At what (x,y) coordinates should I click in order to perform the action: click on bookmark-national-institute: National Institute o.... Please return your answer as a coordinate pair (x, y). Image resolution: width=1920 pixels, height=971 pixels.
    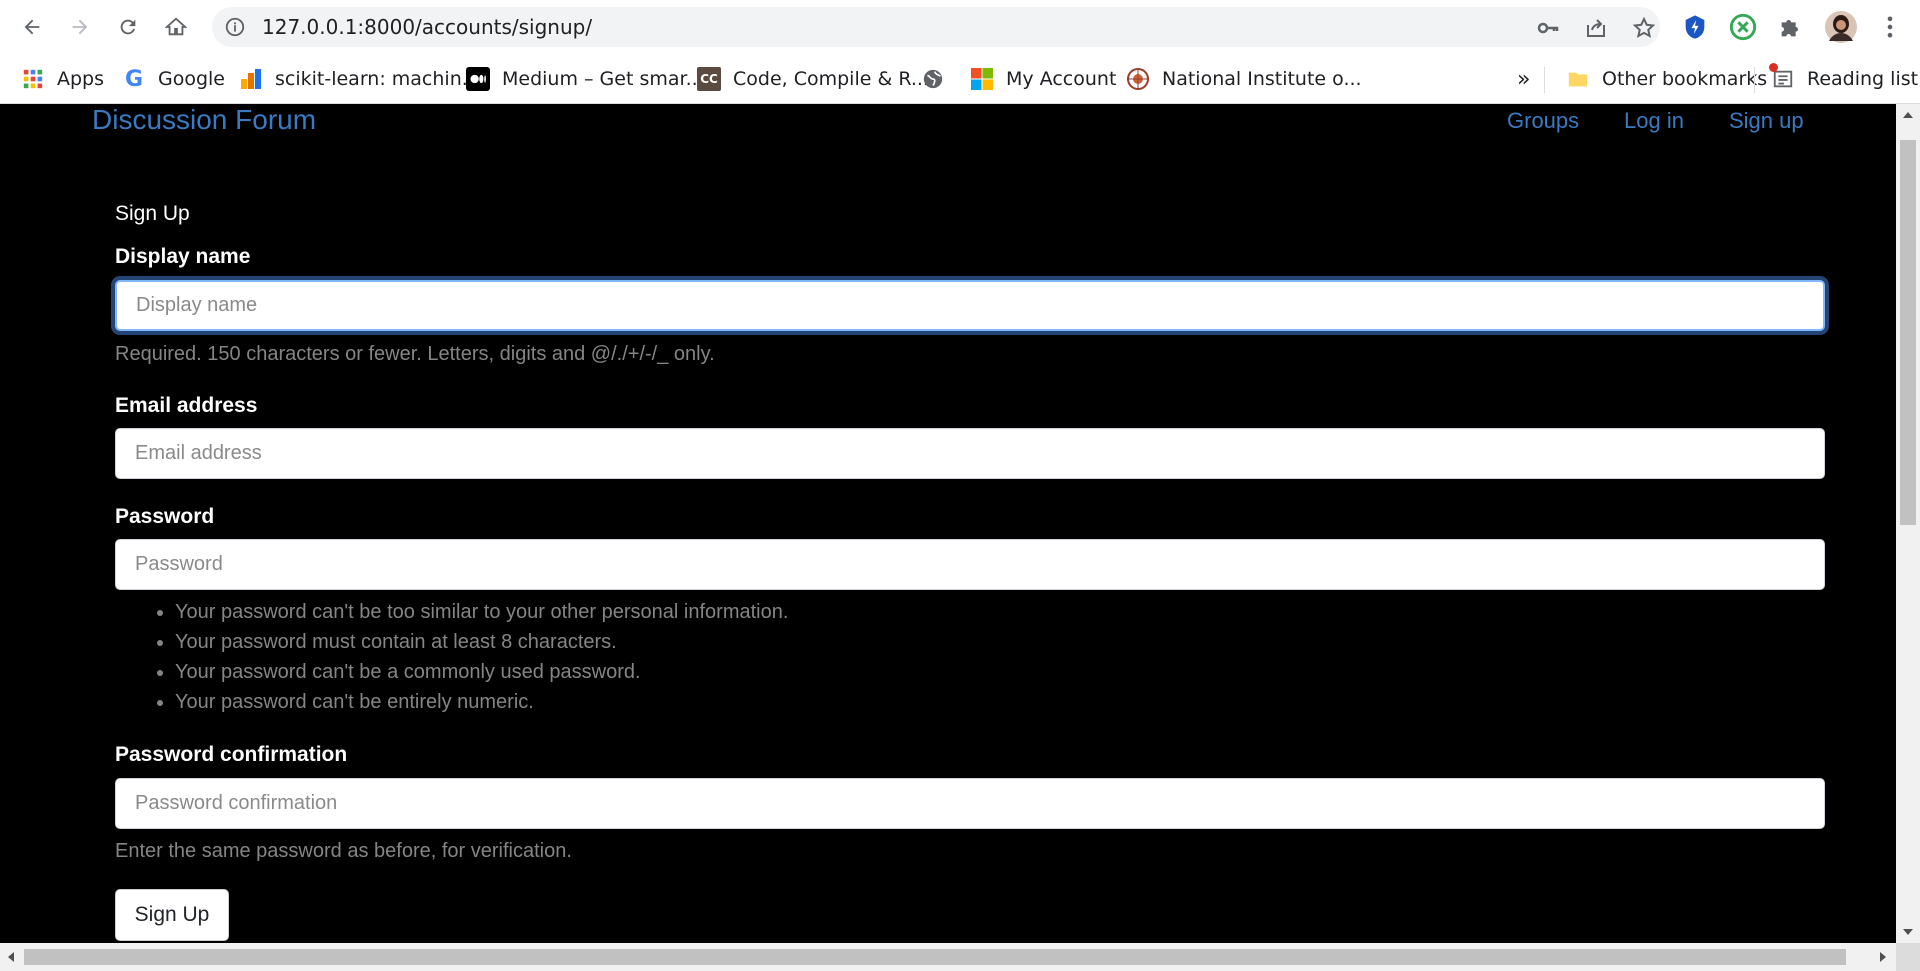
    Looking at the image, I should click on (1244, 79).